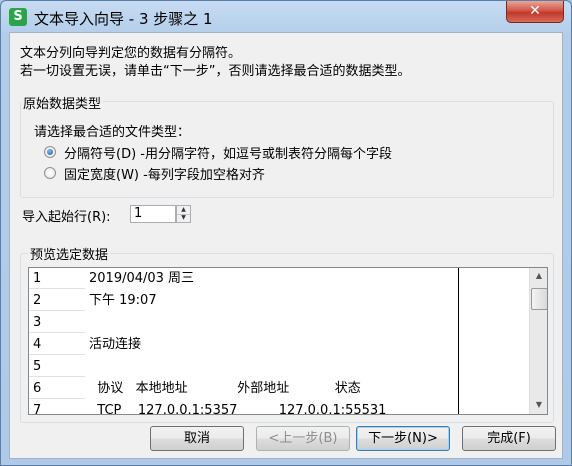  Describe the element at coordinates (303, 438) in the screenshot. I see `back-button: <上一步(B)` at that location.